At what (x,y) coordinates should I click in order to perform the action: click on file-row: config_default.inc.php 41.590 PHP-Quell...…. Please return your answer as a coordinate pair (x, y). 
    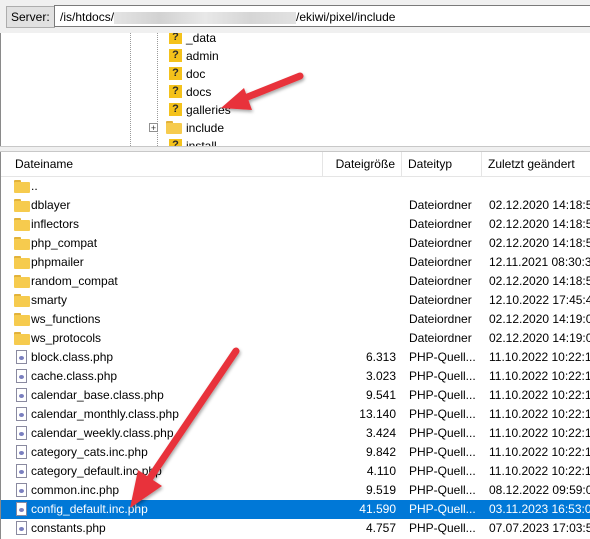
    Looking at the image, I should click on (295, 509).